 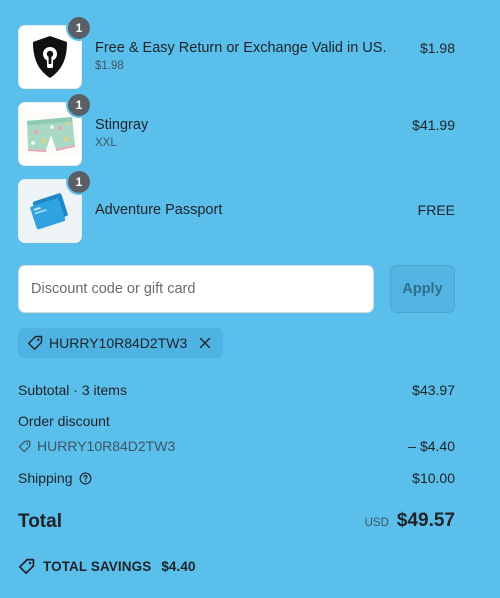 I want to click on passport-image, so click(x=50, y=211).